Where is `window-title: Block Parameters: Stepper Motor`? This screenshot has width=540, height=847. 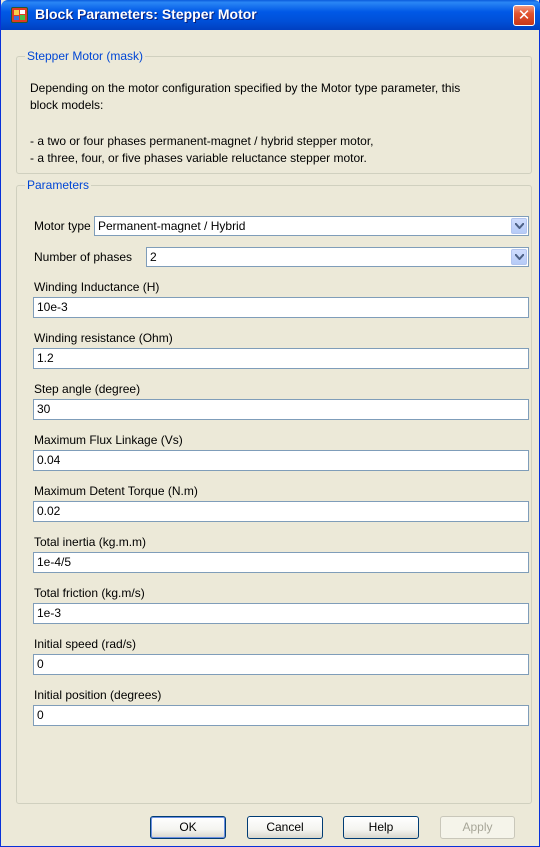
window-title: Block Parameters: Stepper Motor is located at coordinates (146, 14).